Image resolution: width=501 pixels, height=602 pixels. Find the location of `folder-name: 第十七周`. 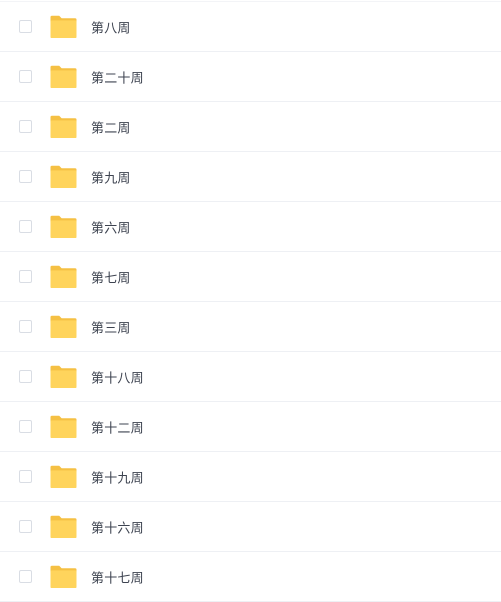

folder-name: 第十七周 is located at coordinates (117, 576).